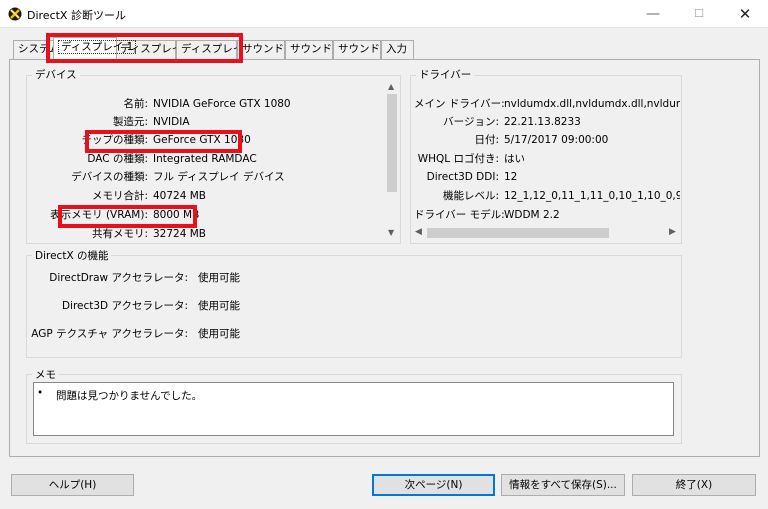 This screenshot has height=509, width=768. What do you see at coordinates (76, 15) in the screenshot?
I see `window-title: DirectX 診断ツール` at bounding box center [76, 15].